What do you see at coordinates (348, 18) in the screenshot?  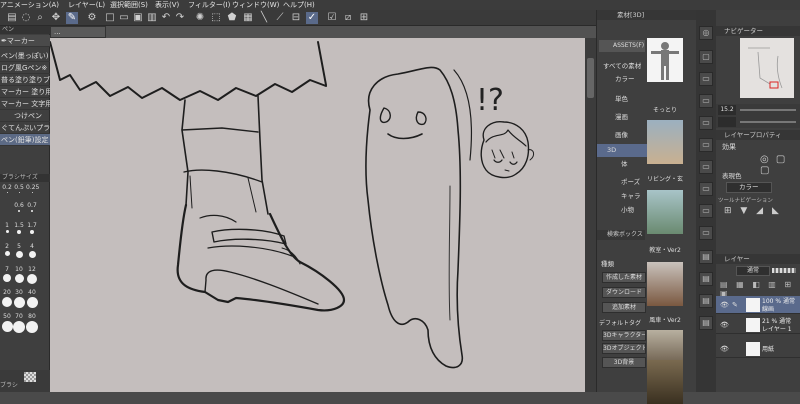 I see `symmetry-icon: ⧄` at bounding box center [348, 18].